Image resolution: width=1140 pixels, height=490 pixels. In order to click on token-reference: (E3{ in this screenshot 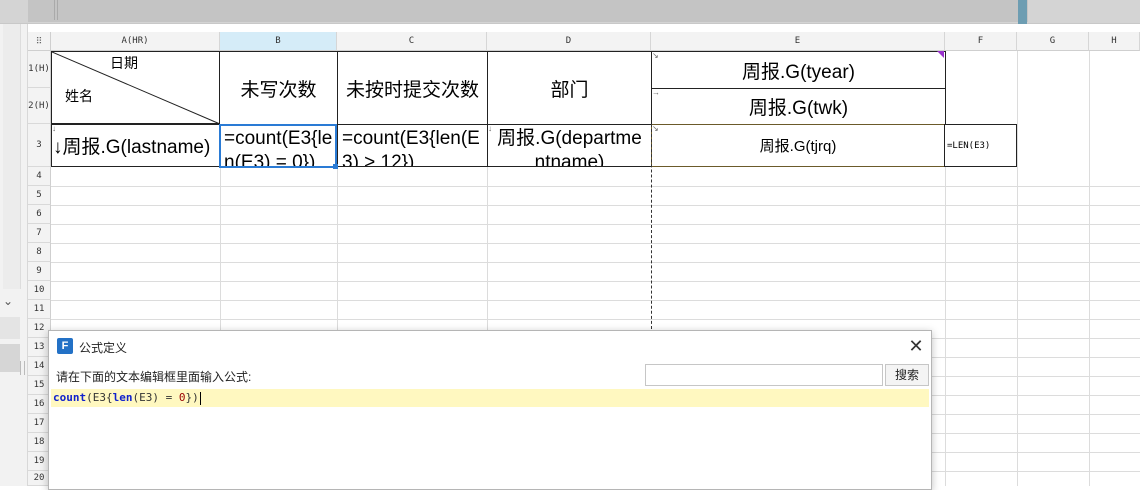, I will do `click(99, 397)`.